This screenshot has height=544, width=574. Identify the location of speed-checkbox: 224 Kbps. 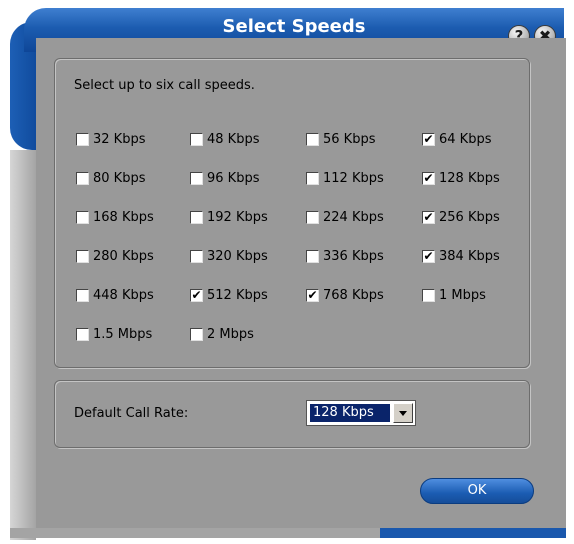
(345, 217).